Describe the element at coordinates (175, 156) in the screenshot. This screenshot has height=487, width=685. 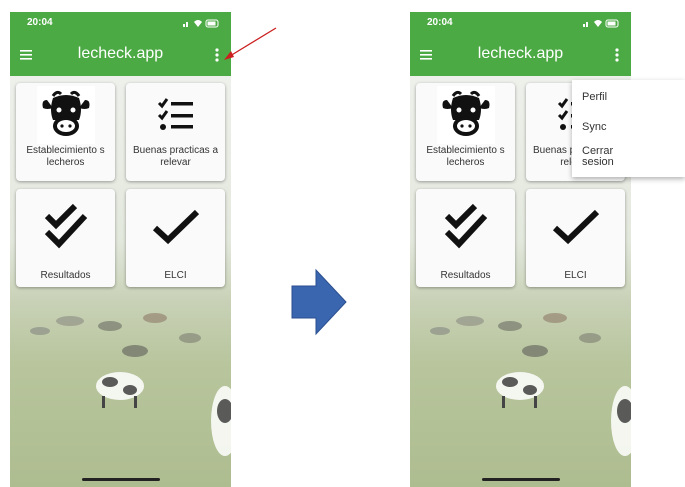
I see `tile-label: Buenas practicas a relevar` at that location.